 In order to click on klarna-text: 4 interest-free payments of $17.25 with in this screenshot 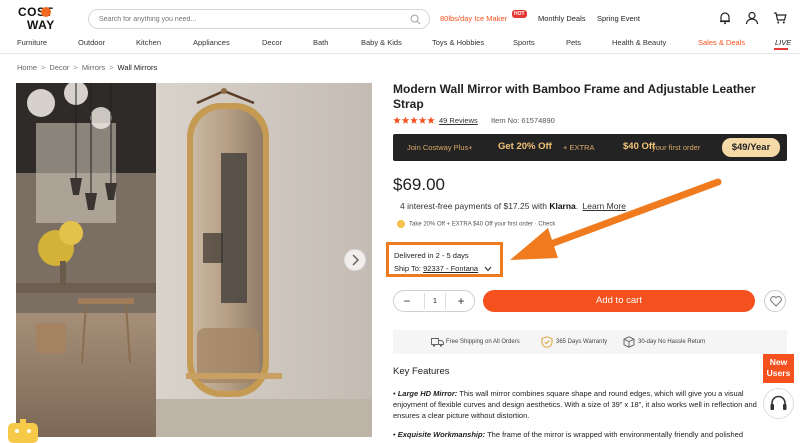, I will do `click(473, 206)`.